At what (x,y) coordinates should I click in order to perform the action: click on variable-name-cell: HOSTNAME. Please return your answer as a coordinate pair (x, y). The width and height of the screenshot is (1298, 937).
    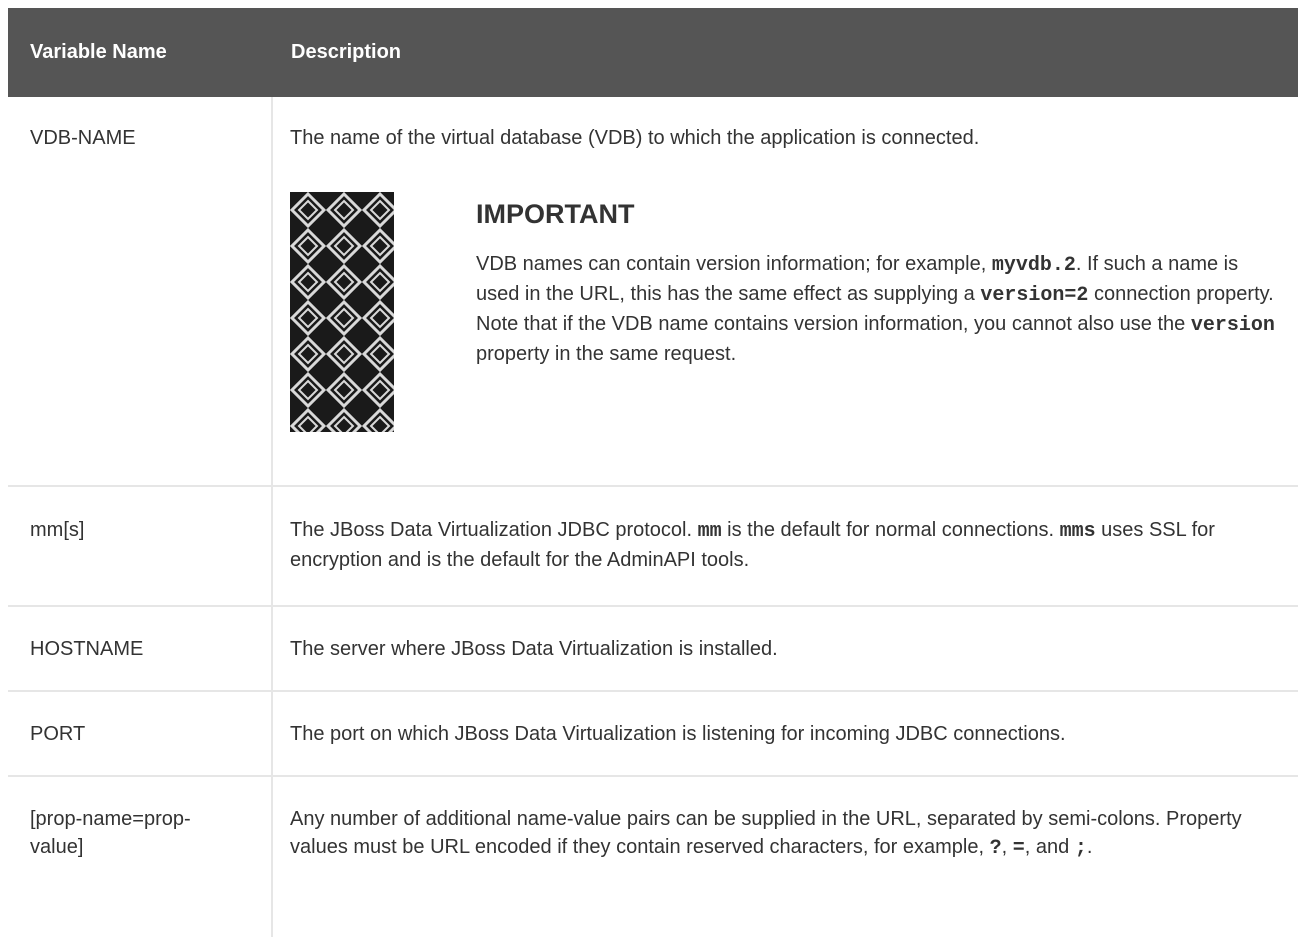
    Looking at the image, I should click on (140, 648).